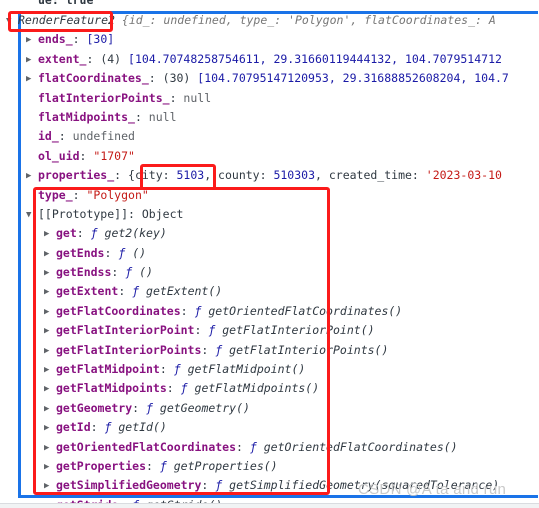  Describe the element at coordinates (269, 291) in the screenshot. I see `tree-row-method-getextent: ▶ getExtent: ƒ getExtent()` at that location.